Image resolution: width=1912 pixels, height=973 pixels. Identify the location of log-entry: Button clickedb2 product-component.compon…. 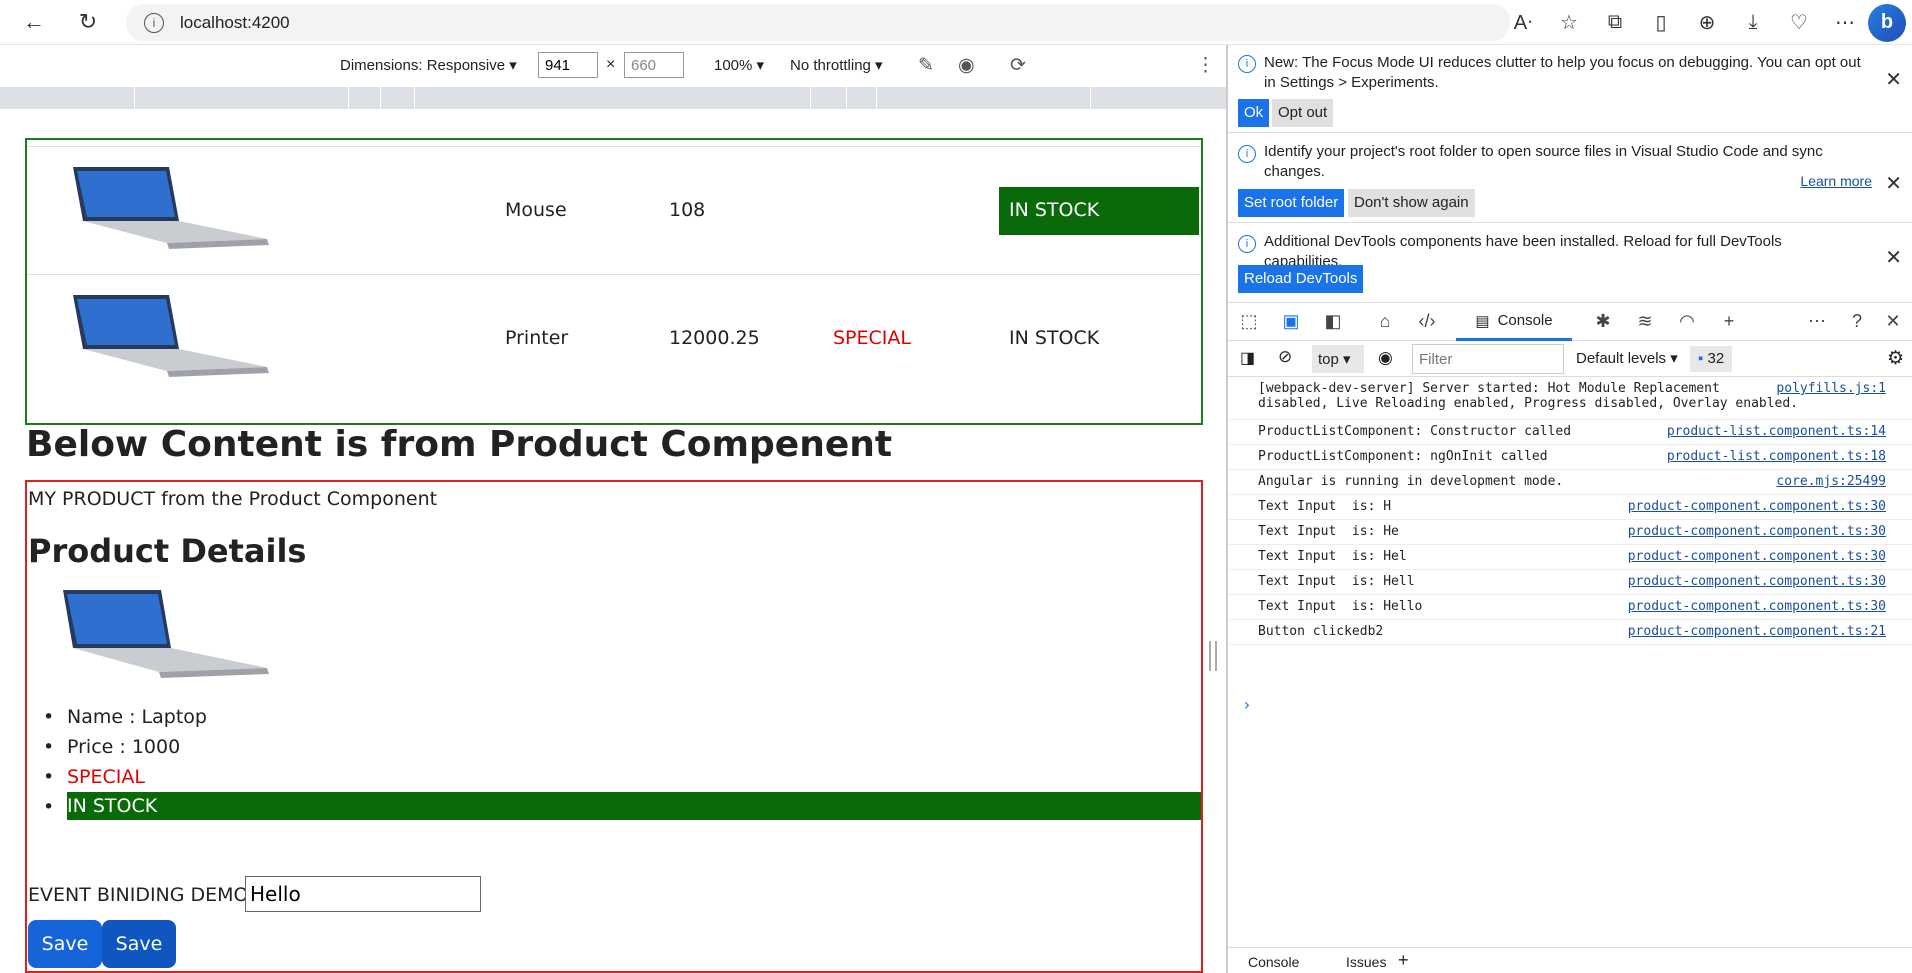
(1570, 632).